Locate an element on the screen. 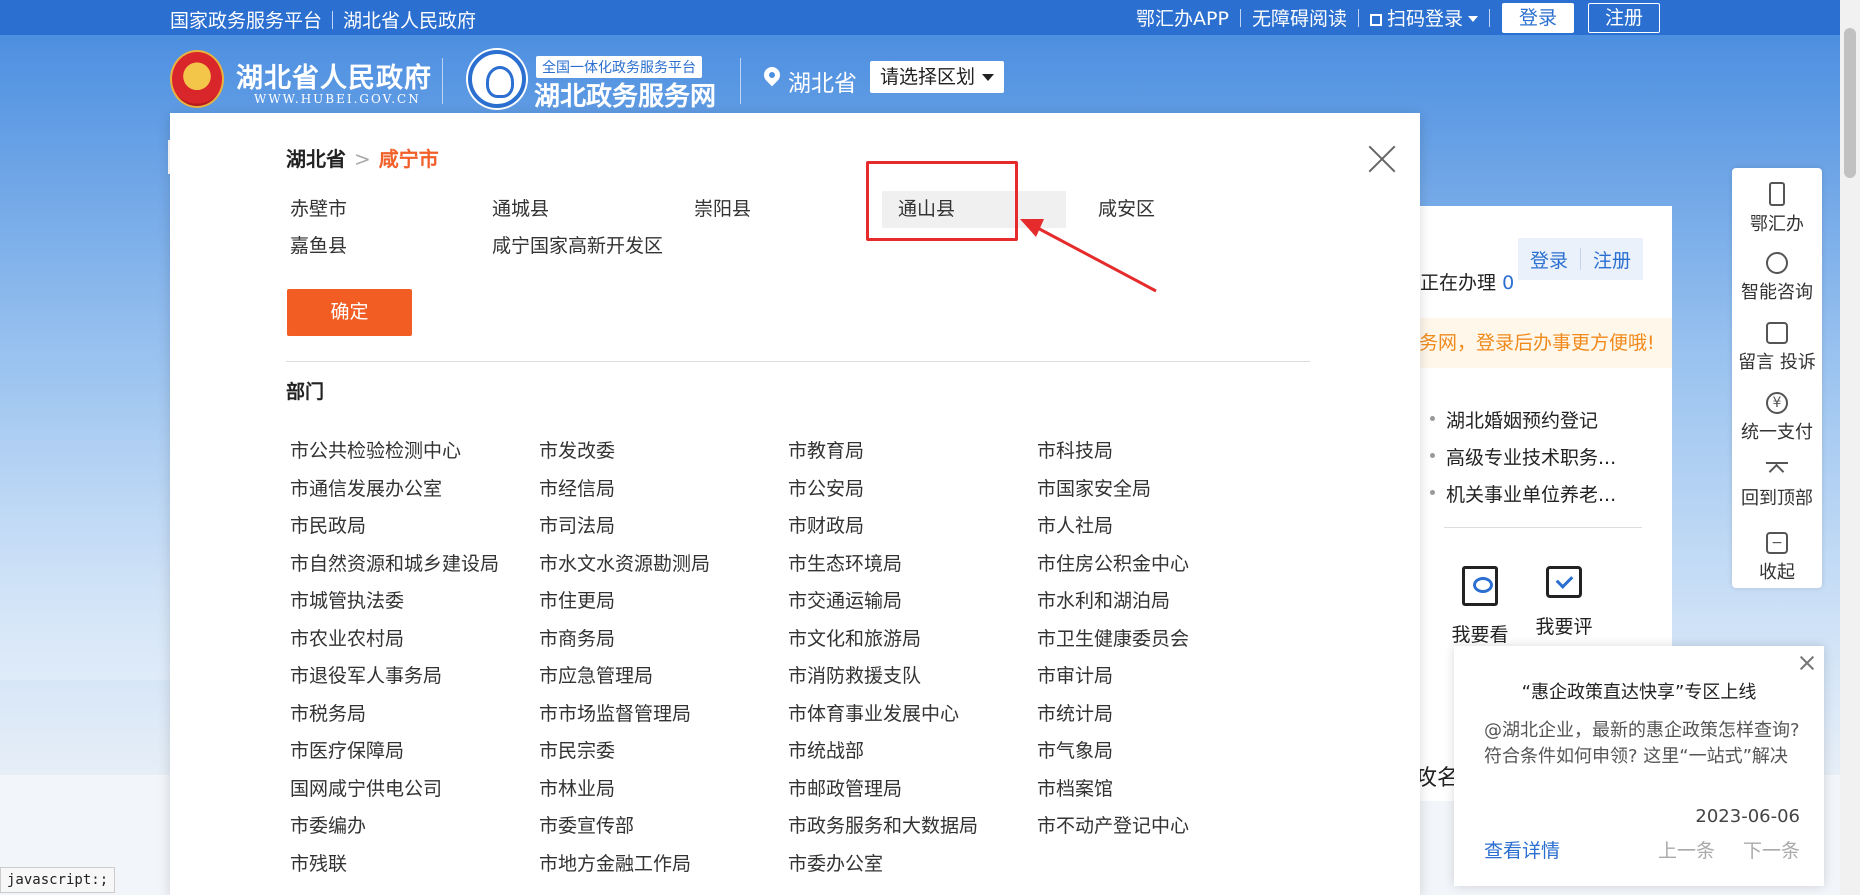 Image resolution: width=1860 pixels, height=895 pixels. district-item: 崇阳县 is located at coordinates (791, 209).